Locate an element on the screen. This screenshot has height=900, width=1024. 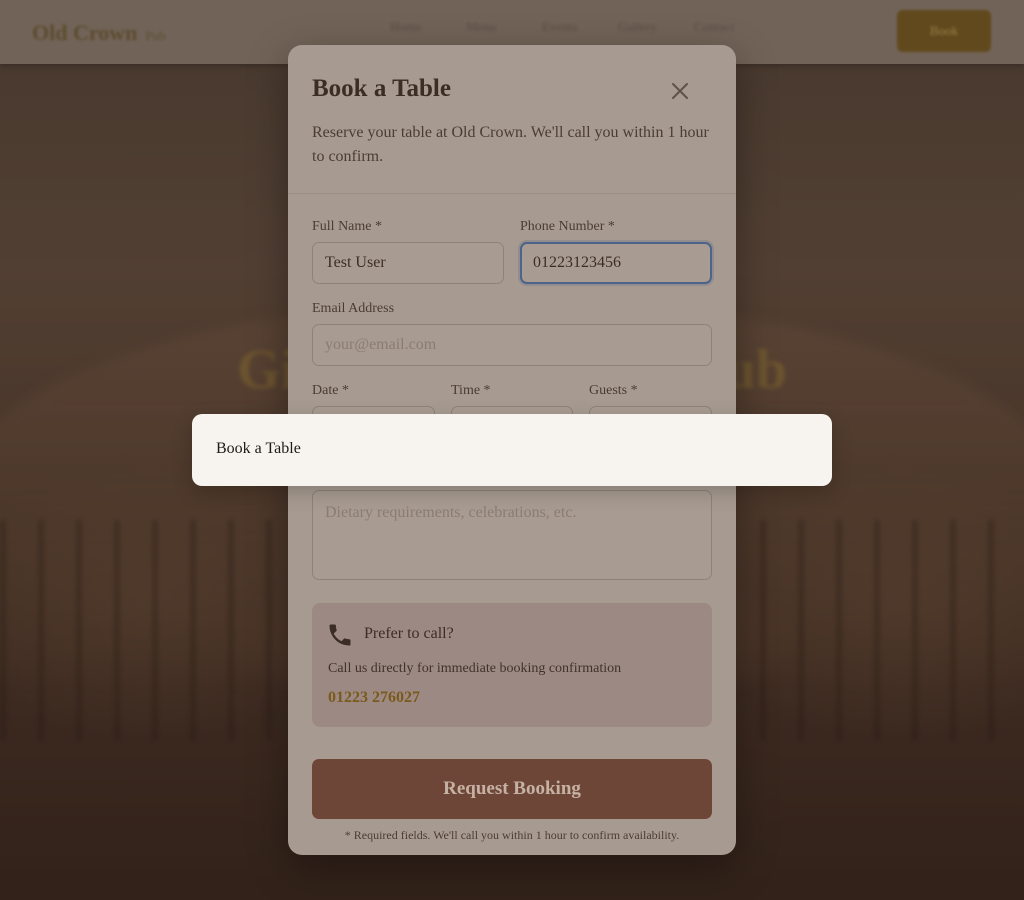
guests-label: Guests * is located at coordinates (613, 390).